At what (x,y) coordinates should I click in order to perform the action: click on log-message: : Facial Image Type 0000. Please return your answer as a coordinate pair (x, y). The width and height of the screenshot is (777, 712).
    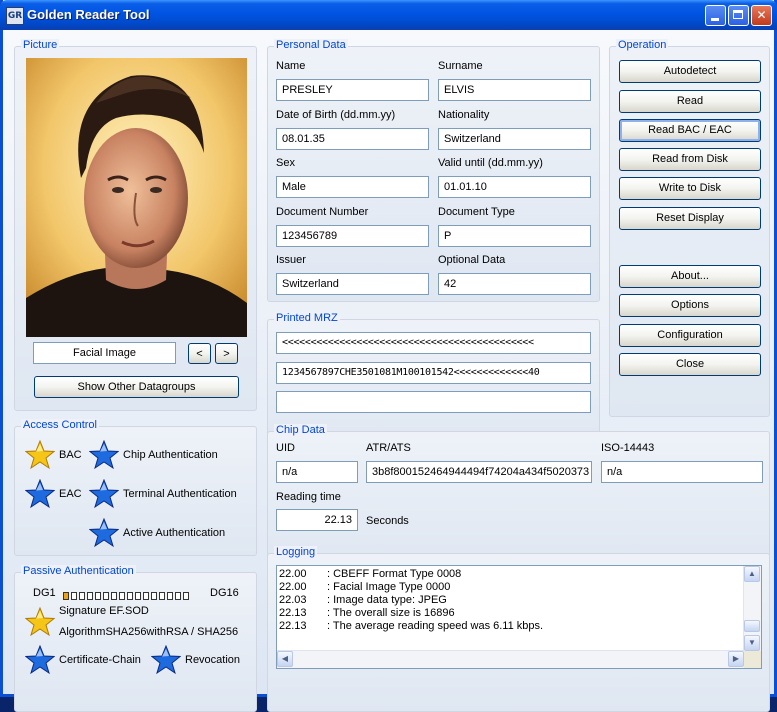
    Looking at the image, I should click on (389, 587).